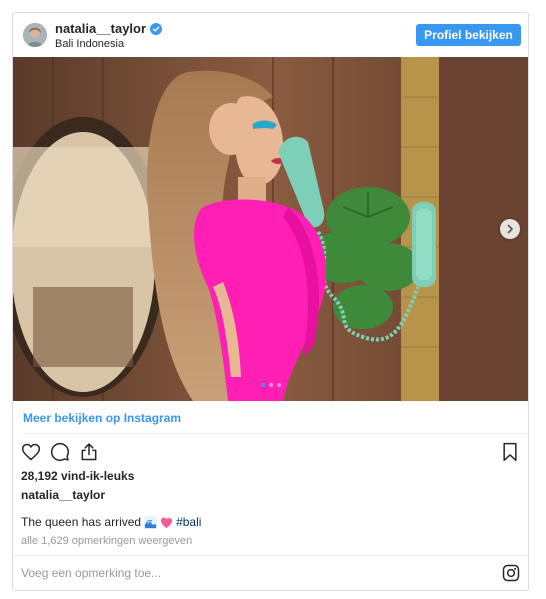 This screenshot has height=599, width=546. I want to click on instagram-logo-link, so click(511, 573).